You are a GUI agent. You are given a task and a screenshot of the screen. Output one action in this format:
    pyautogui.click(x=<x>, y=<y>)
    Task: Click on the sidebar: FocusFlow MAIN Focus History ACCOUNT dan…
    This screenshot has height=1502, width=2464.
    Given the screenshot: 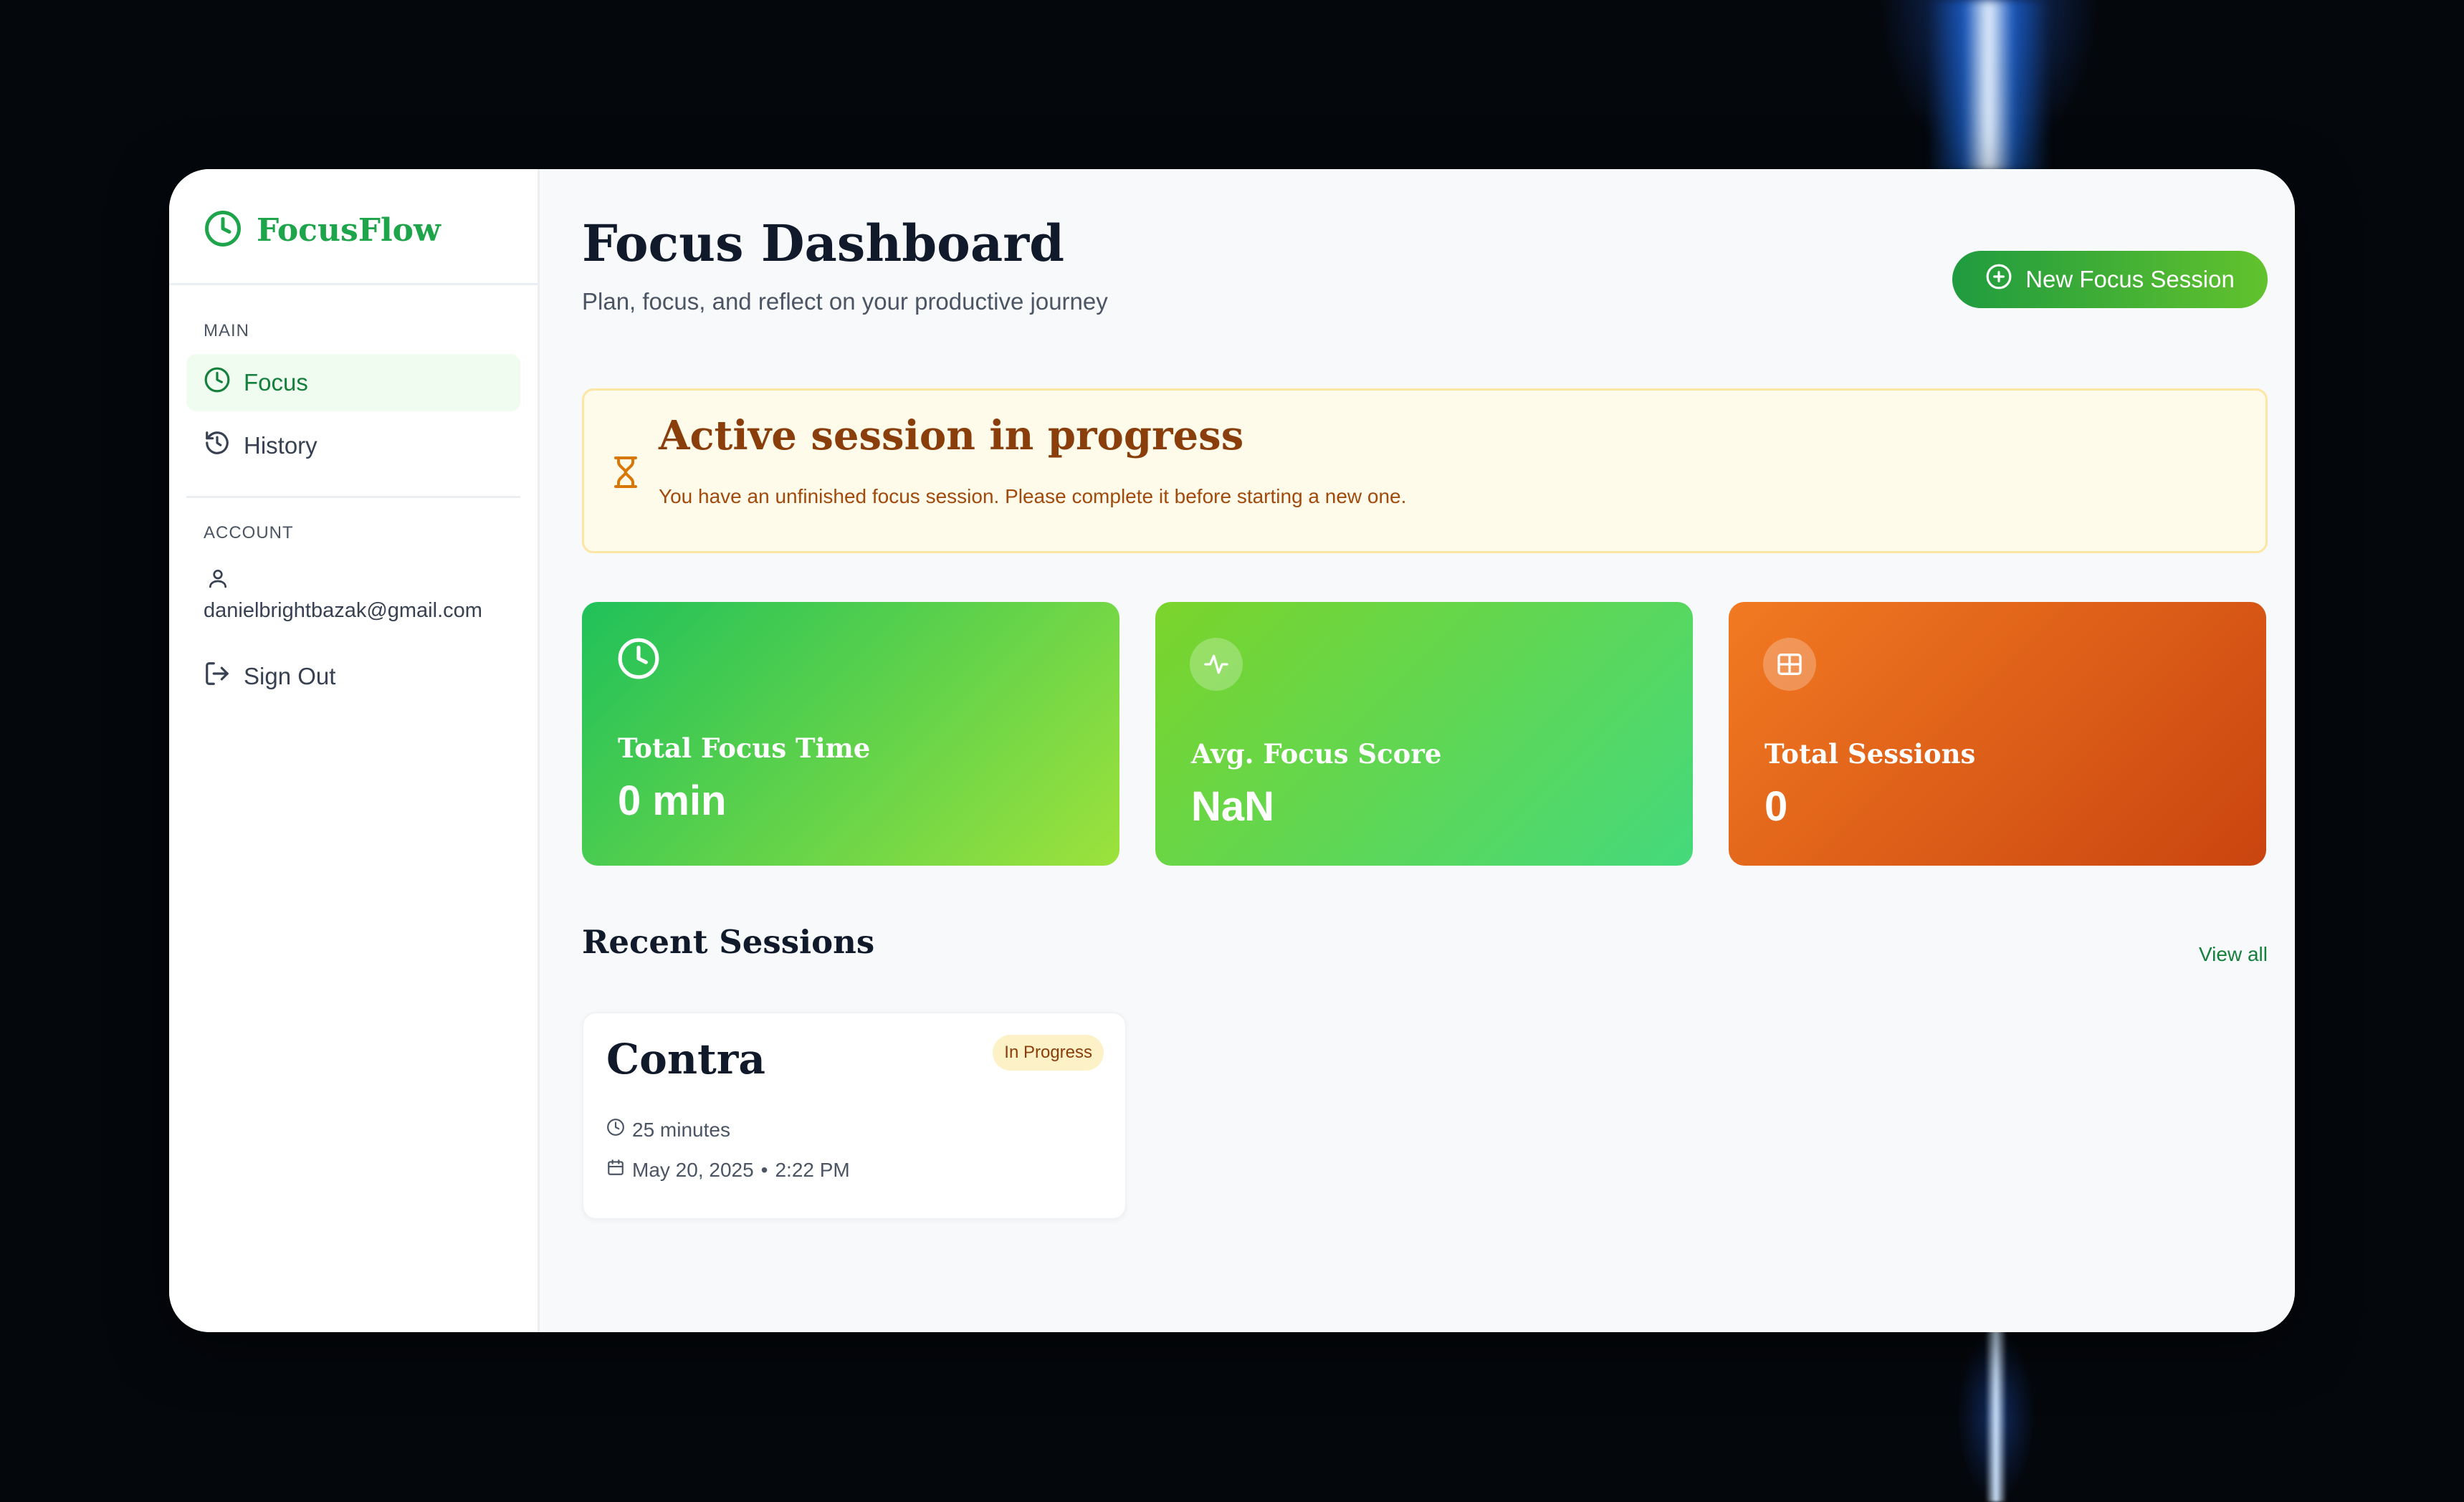 What is the action you would take?
    pyautogui.click(x=355, y=751)
    